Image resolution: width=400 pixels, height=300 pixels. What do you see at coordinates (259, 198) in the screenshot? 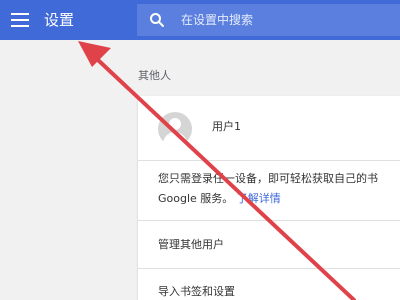
I see `learn-more-link: 了解详情` at bounding box center [259, 198].